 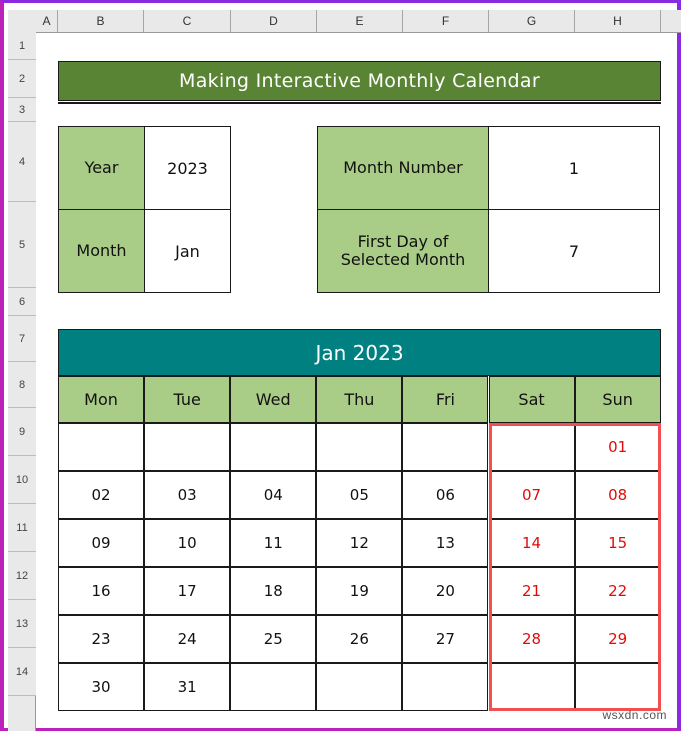 I want to click on calendar-day-name-sun: Sun, so click(x=617, y=399).